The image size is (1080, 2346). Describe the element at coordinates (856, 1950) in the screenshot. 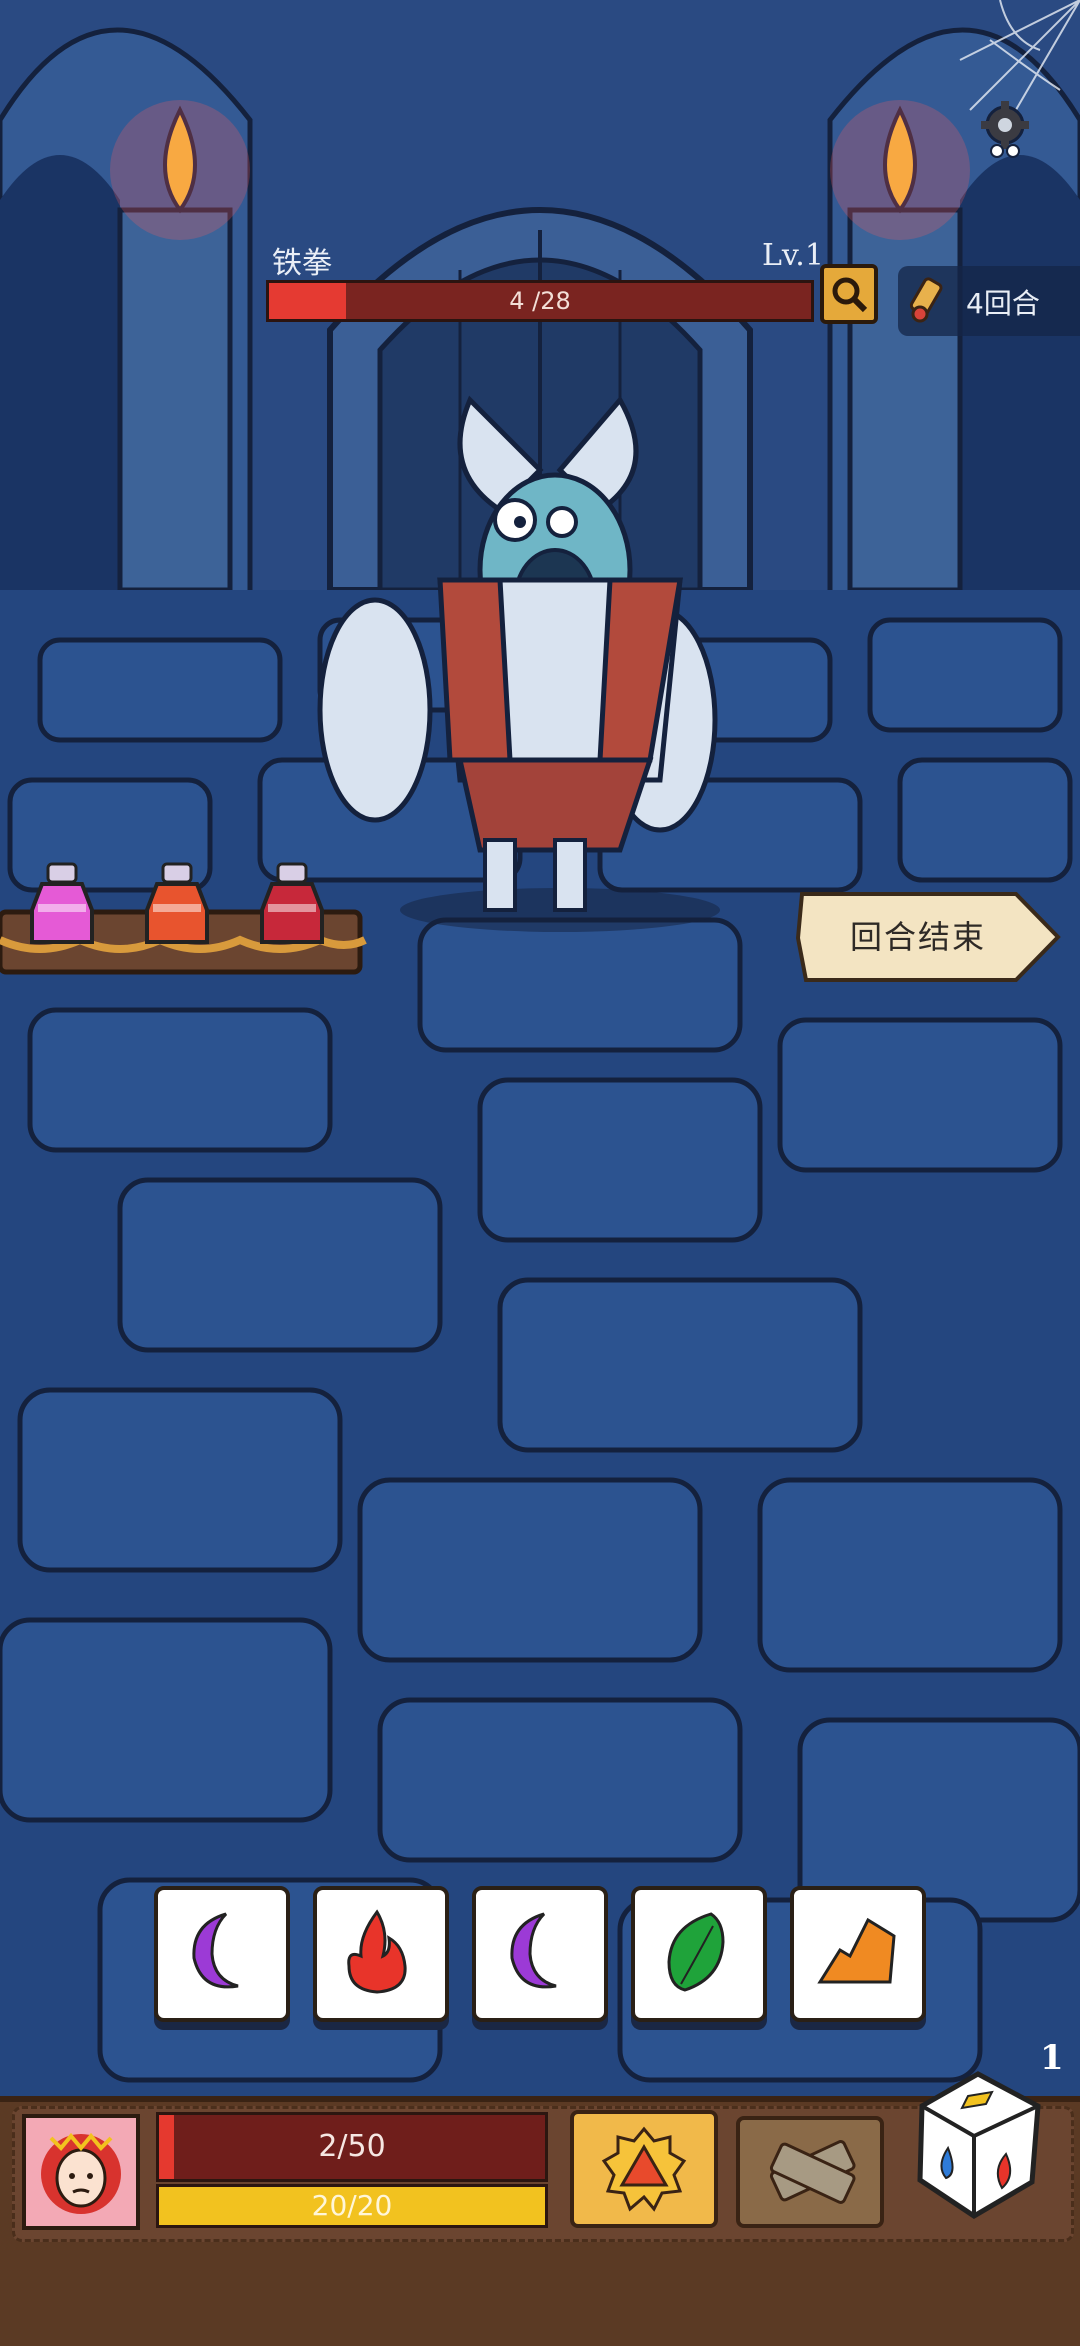

I see `earth-icon` at that location.